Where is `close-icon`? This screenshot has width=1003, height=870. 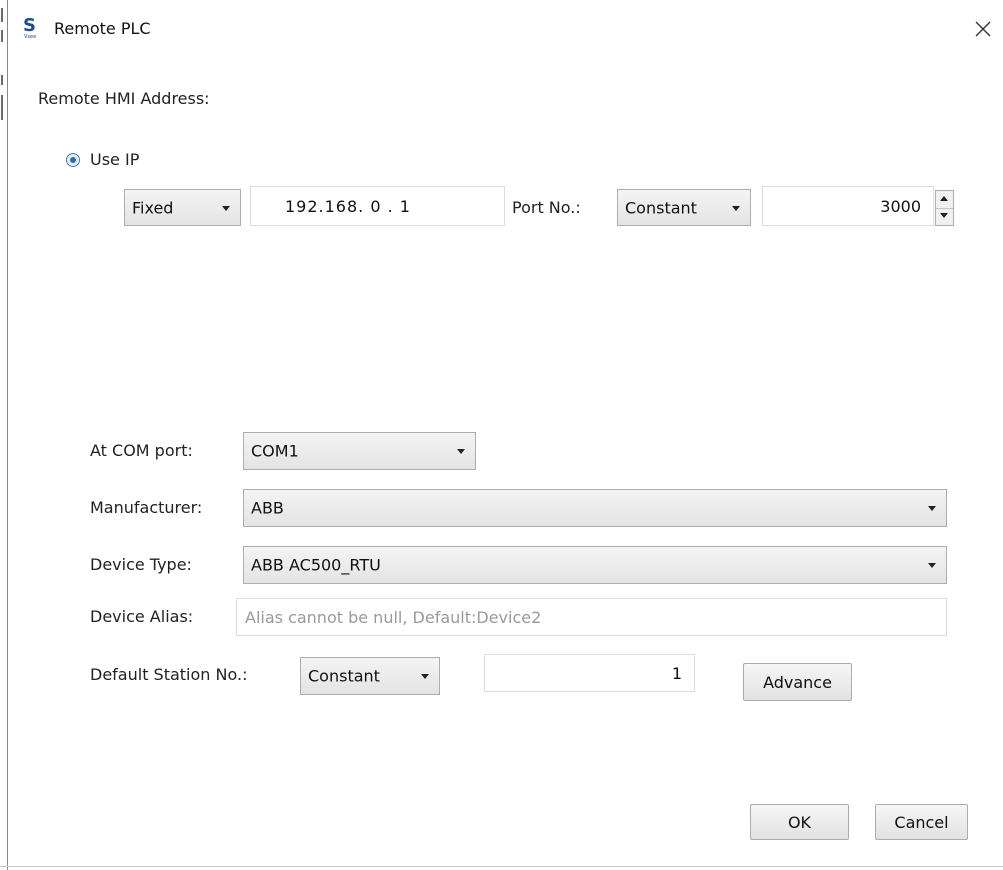 close-icon is located at coordinates (983, 29).